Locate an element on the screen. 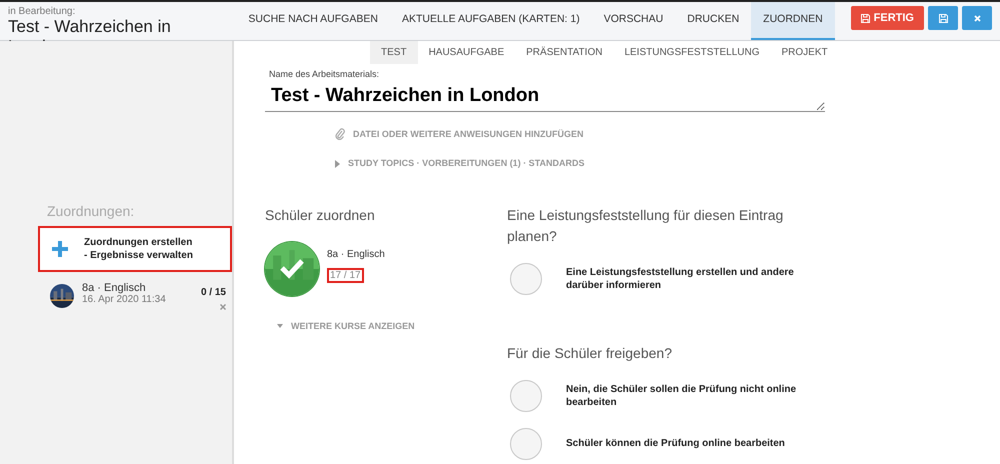 This screenshot has height=464, width=1000. option-label: Eine Leistungsfeststellung erstellen und andere darüber informieren is located at coordinates (680, 279).